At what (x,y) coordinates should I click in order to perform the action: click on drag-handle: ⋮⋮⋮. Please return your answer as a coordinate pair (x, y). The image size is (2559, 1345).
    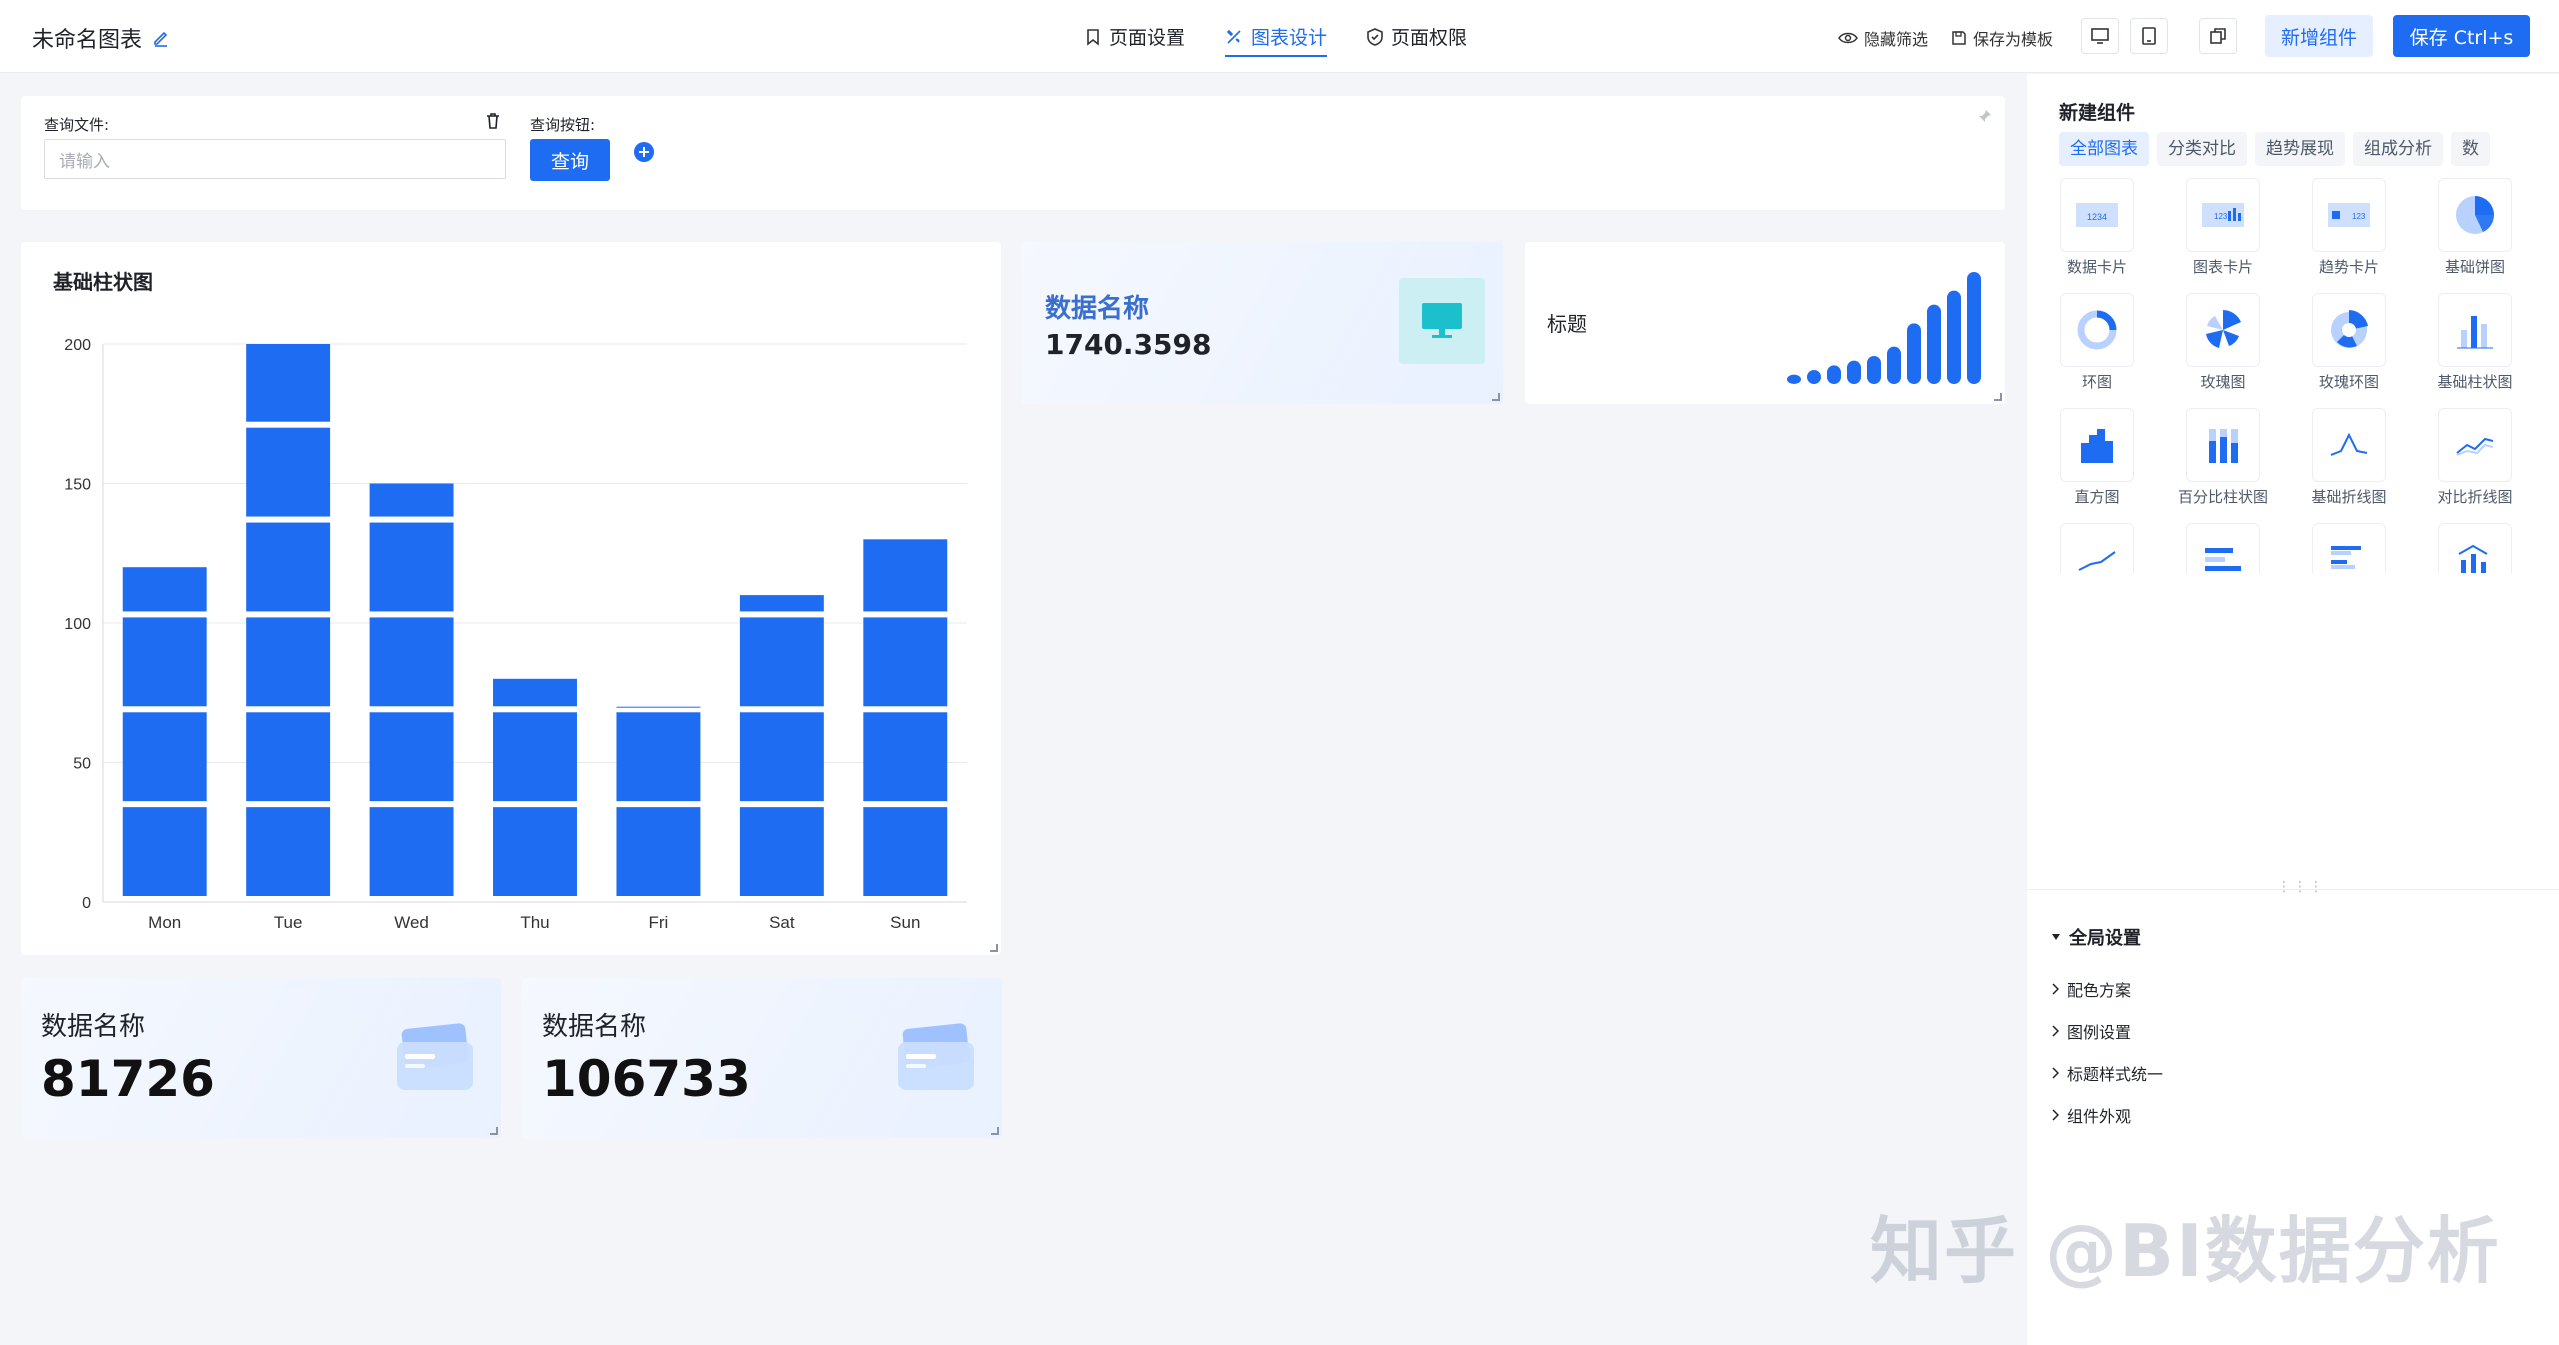
    Looking at the image, I should click on (2301, 887).